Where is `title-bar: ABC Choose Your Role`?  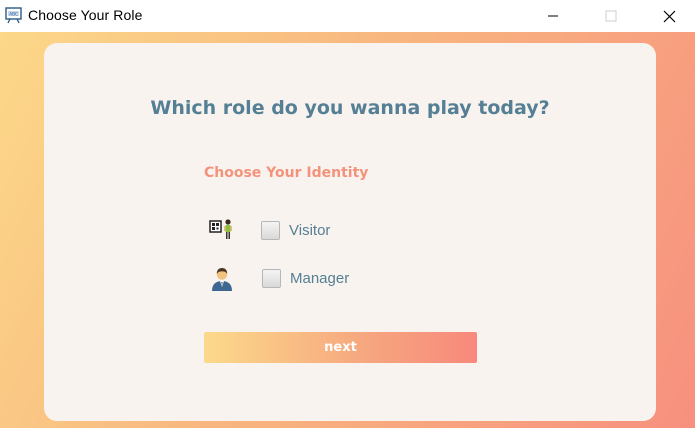
title-bar: ABC Choose Your Role is located at coordinates (347, 16).